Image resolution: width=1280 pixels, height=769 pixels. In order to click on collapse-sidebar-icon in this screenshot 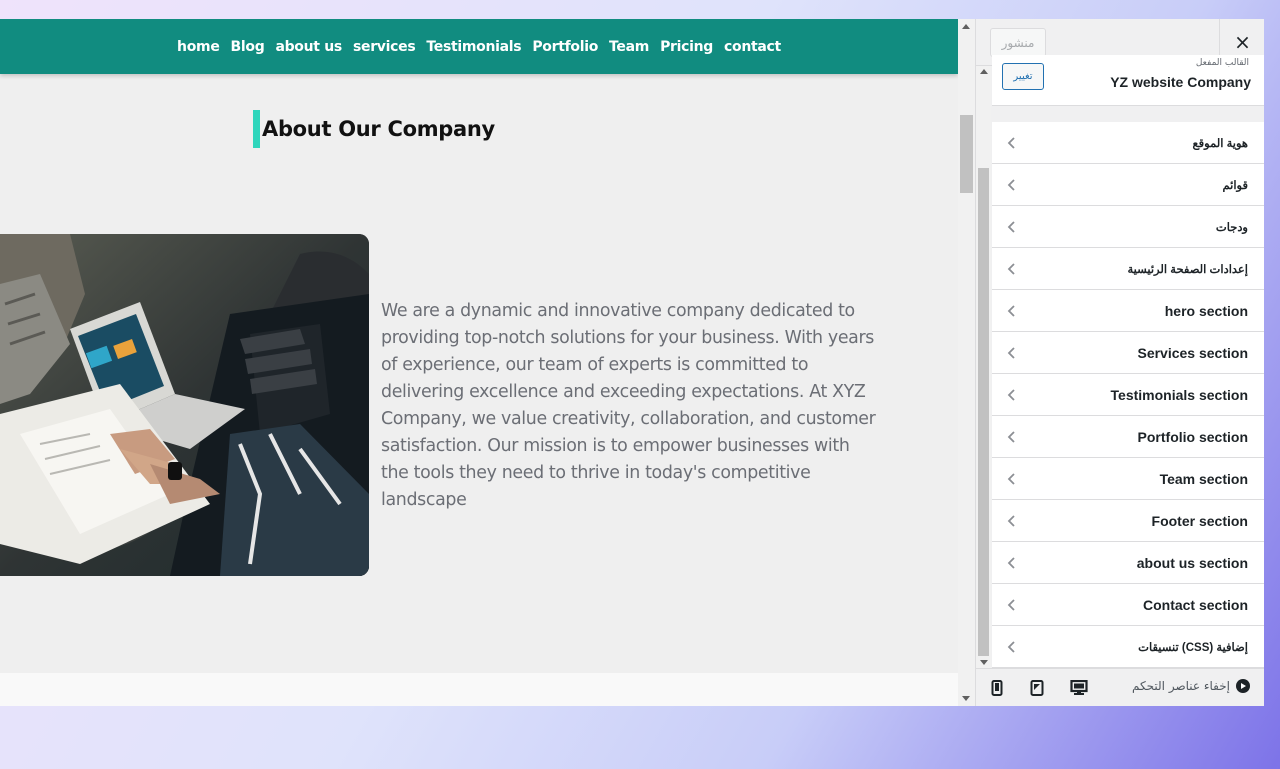, I will do `click(1243, 686)`.